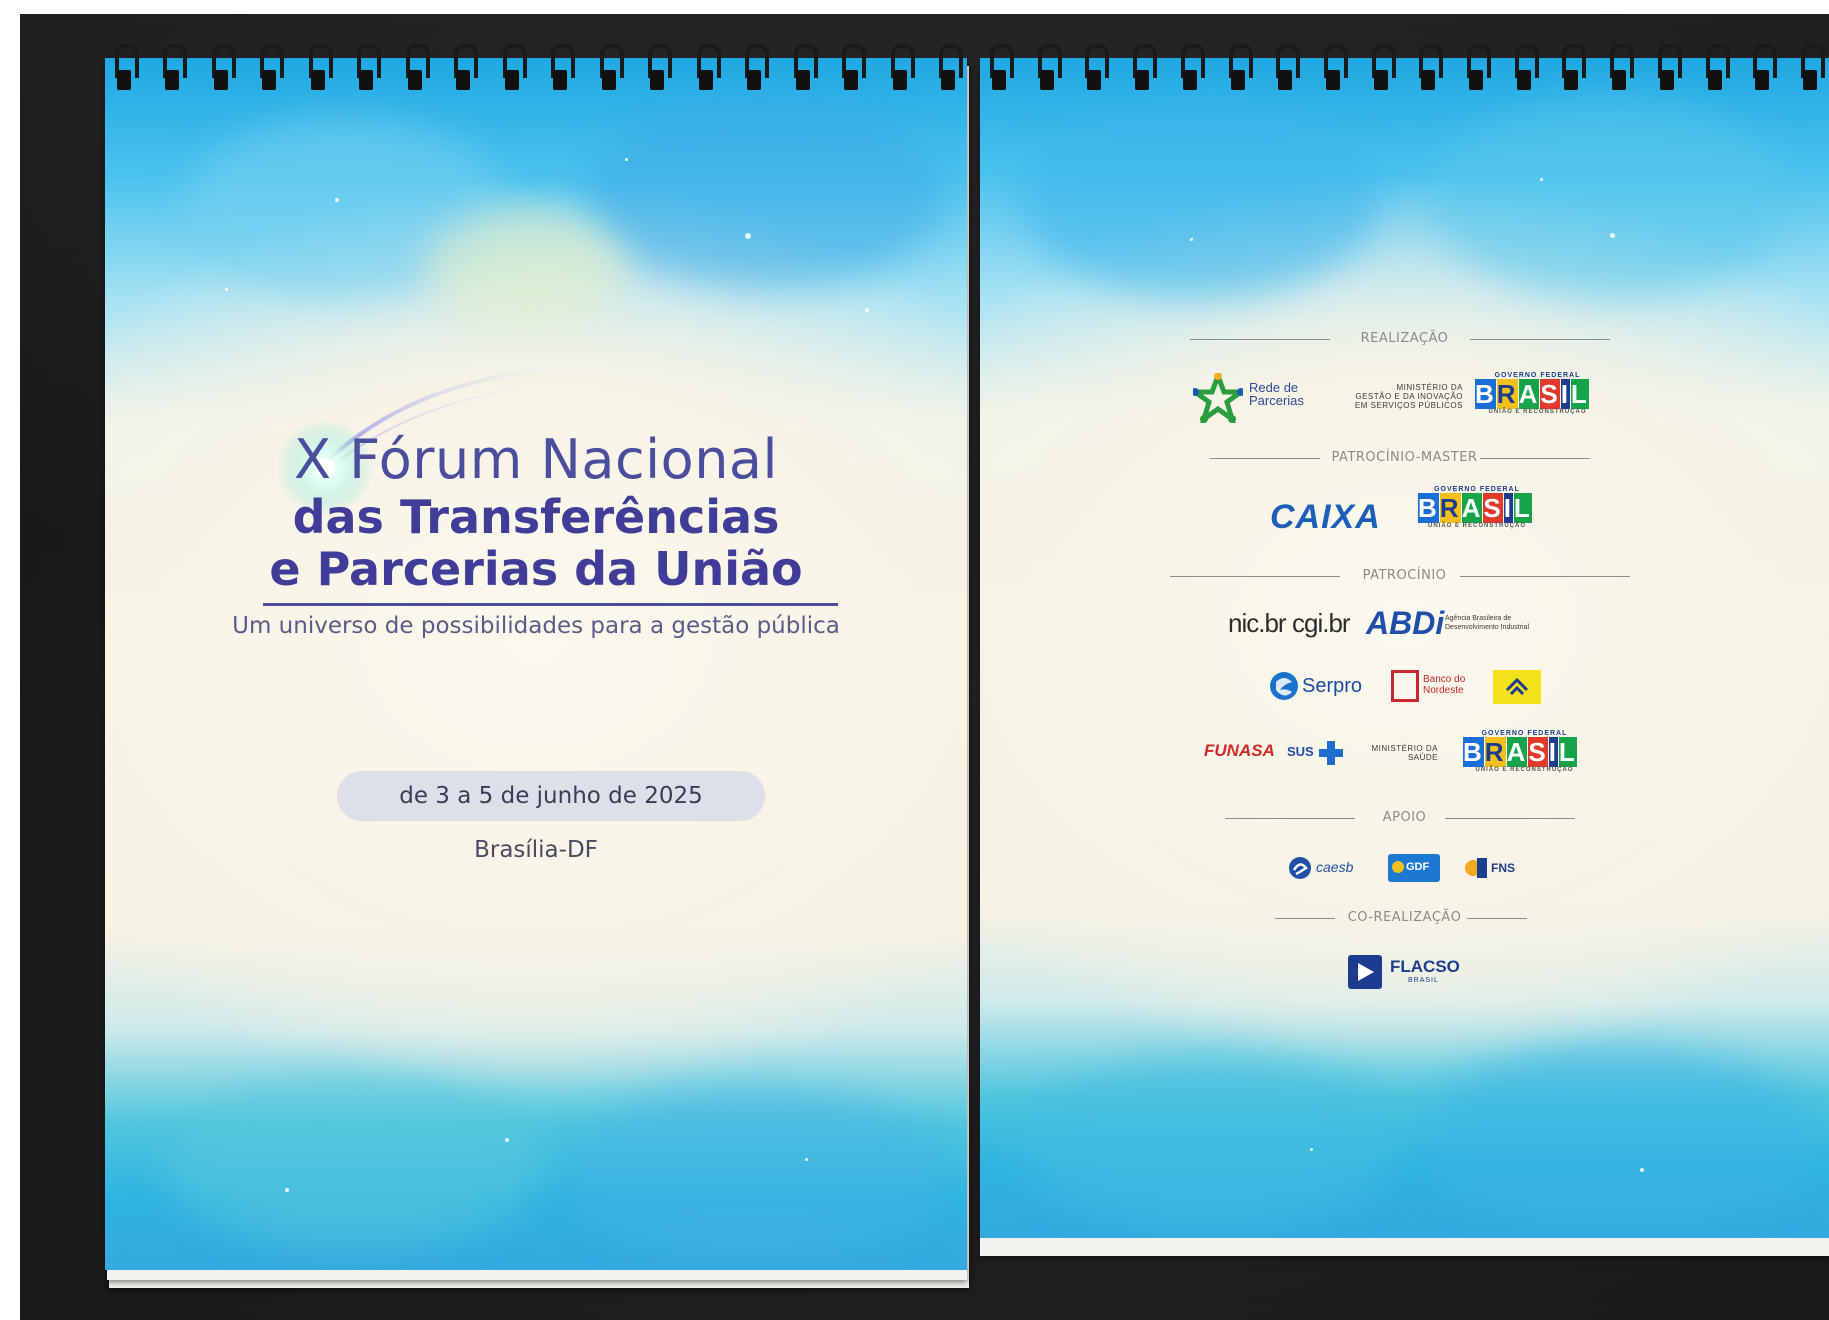 The height and width of the screenshot is (1320, 1829). Describe the element at coordinates (536, 569) in the screenshot. I see `title-line-3: e Parcerias da União` at that location.